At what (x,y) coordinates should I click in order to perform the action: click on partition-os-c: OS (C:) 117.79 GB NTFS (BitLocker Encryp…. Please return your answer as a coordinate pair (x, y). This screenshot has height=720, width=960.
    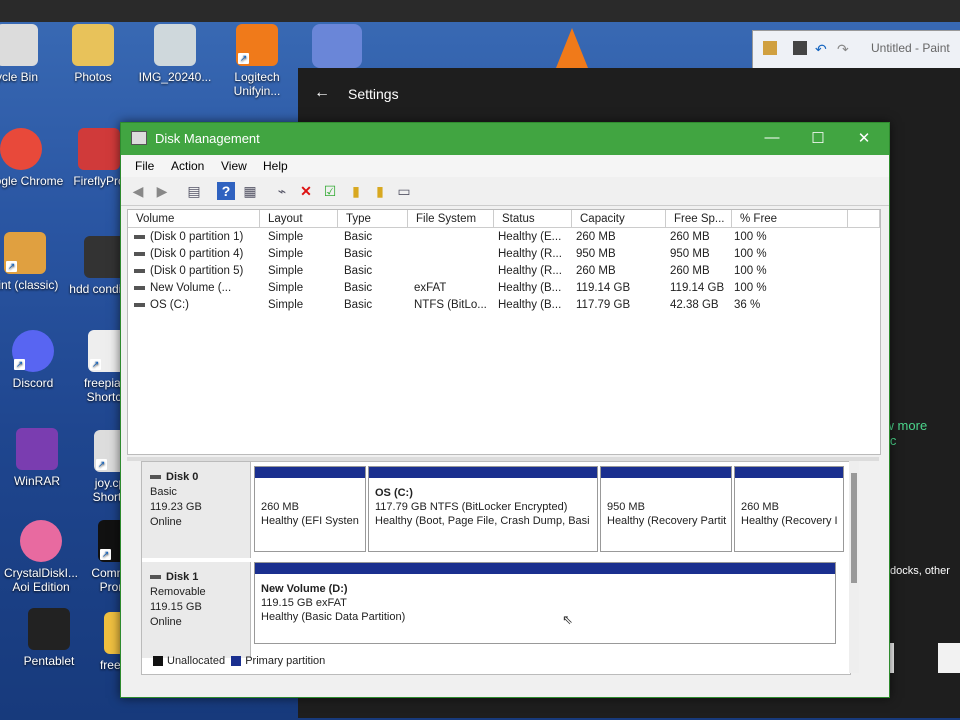
    Looking at the image, I should click on (483, 509).